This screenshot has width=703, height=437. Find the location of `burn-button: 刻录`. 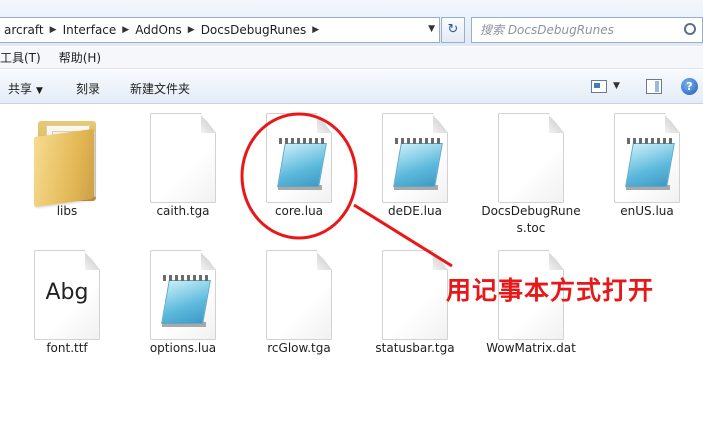

burn-button: 刻录 is located at coordinates (88, 88).